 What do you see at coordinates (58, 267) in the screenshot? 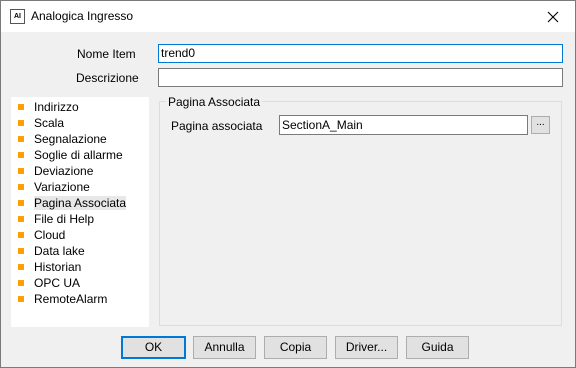
I see `nav-item-label: Historian` at bounding box center [58, 267].